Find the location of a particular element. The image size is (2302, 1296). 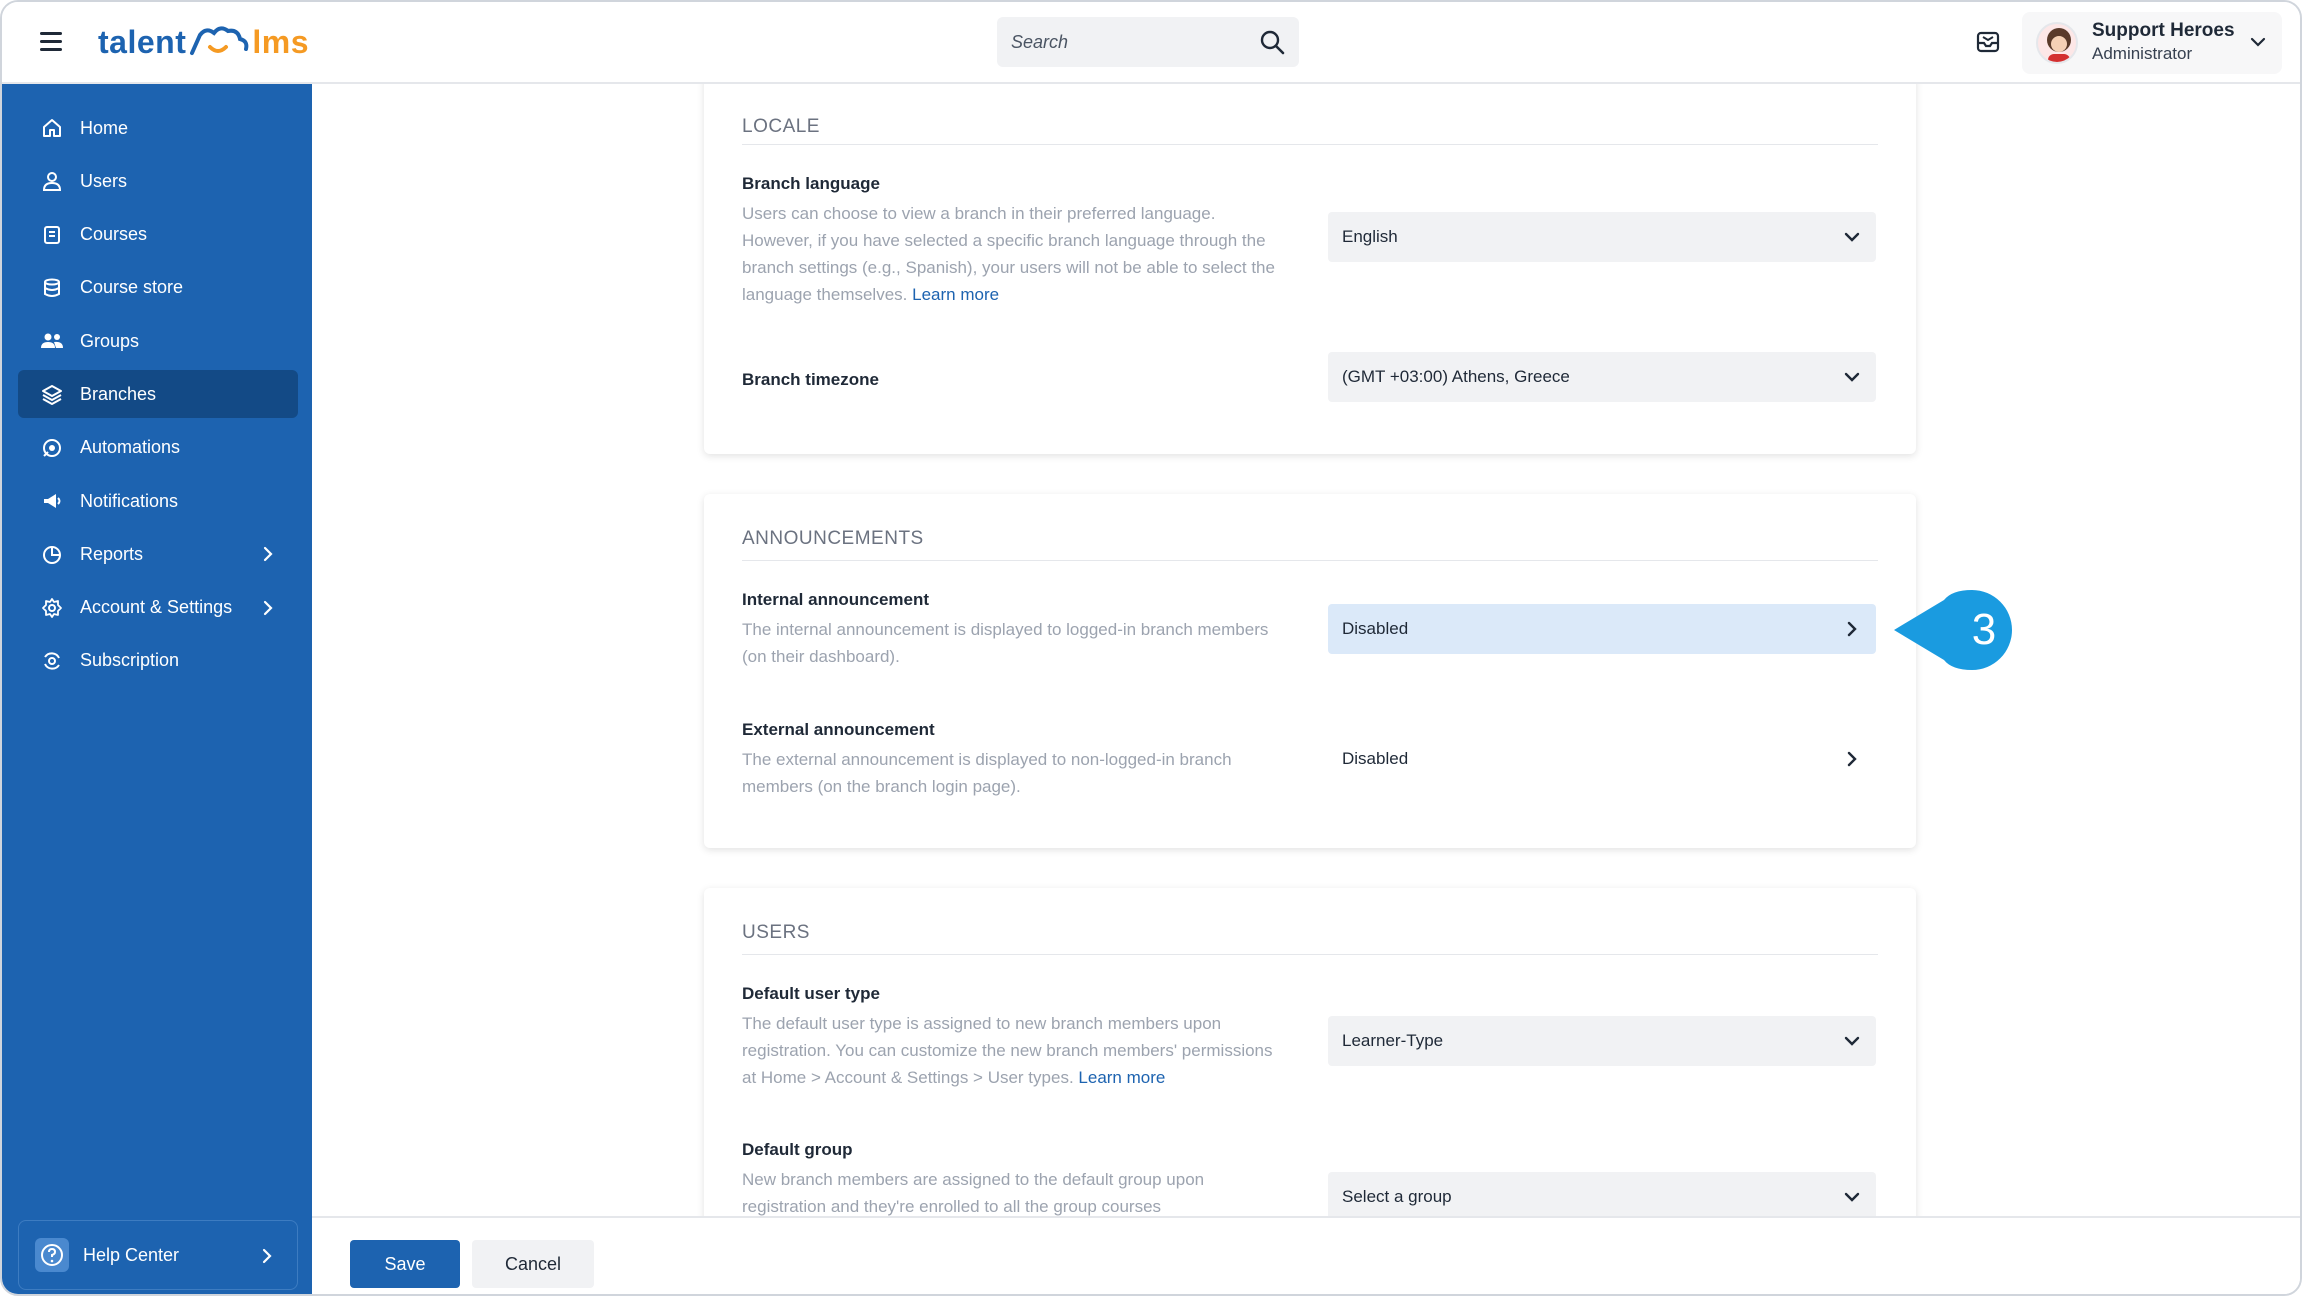

sidebar-item-label: Subscription is located at coordinates (130, 660).